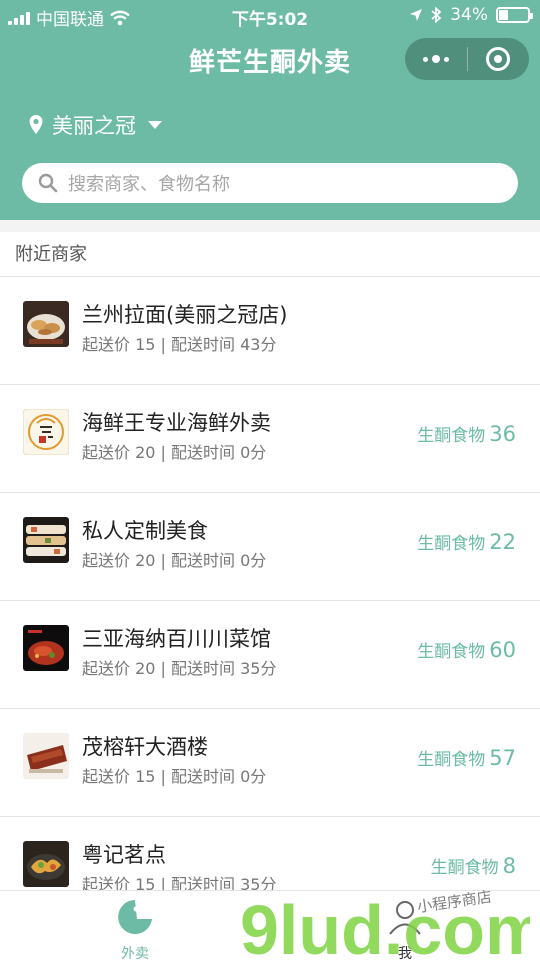 This screenshot has height=960, width=540. What do you see at coordinates (179, 668) in the screenshot?
I see `store-meta: 起送价 20 | 配送时间 35分` at bounding box center [179, 668].